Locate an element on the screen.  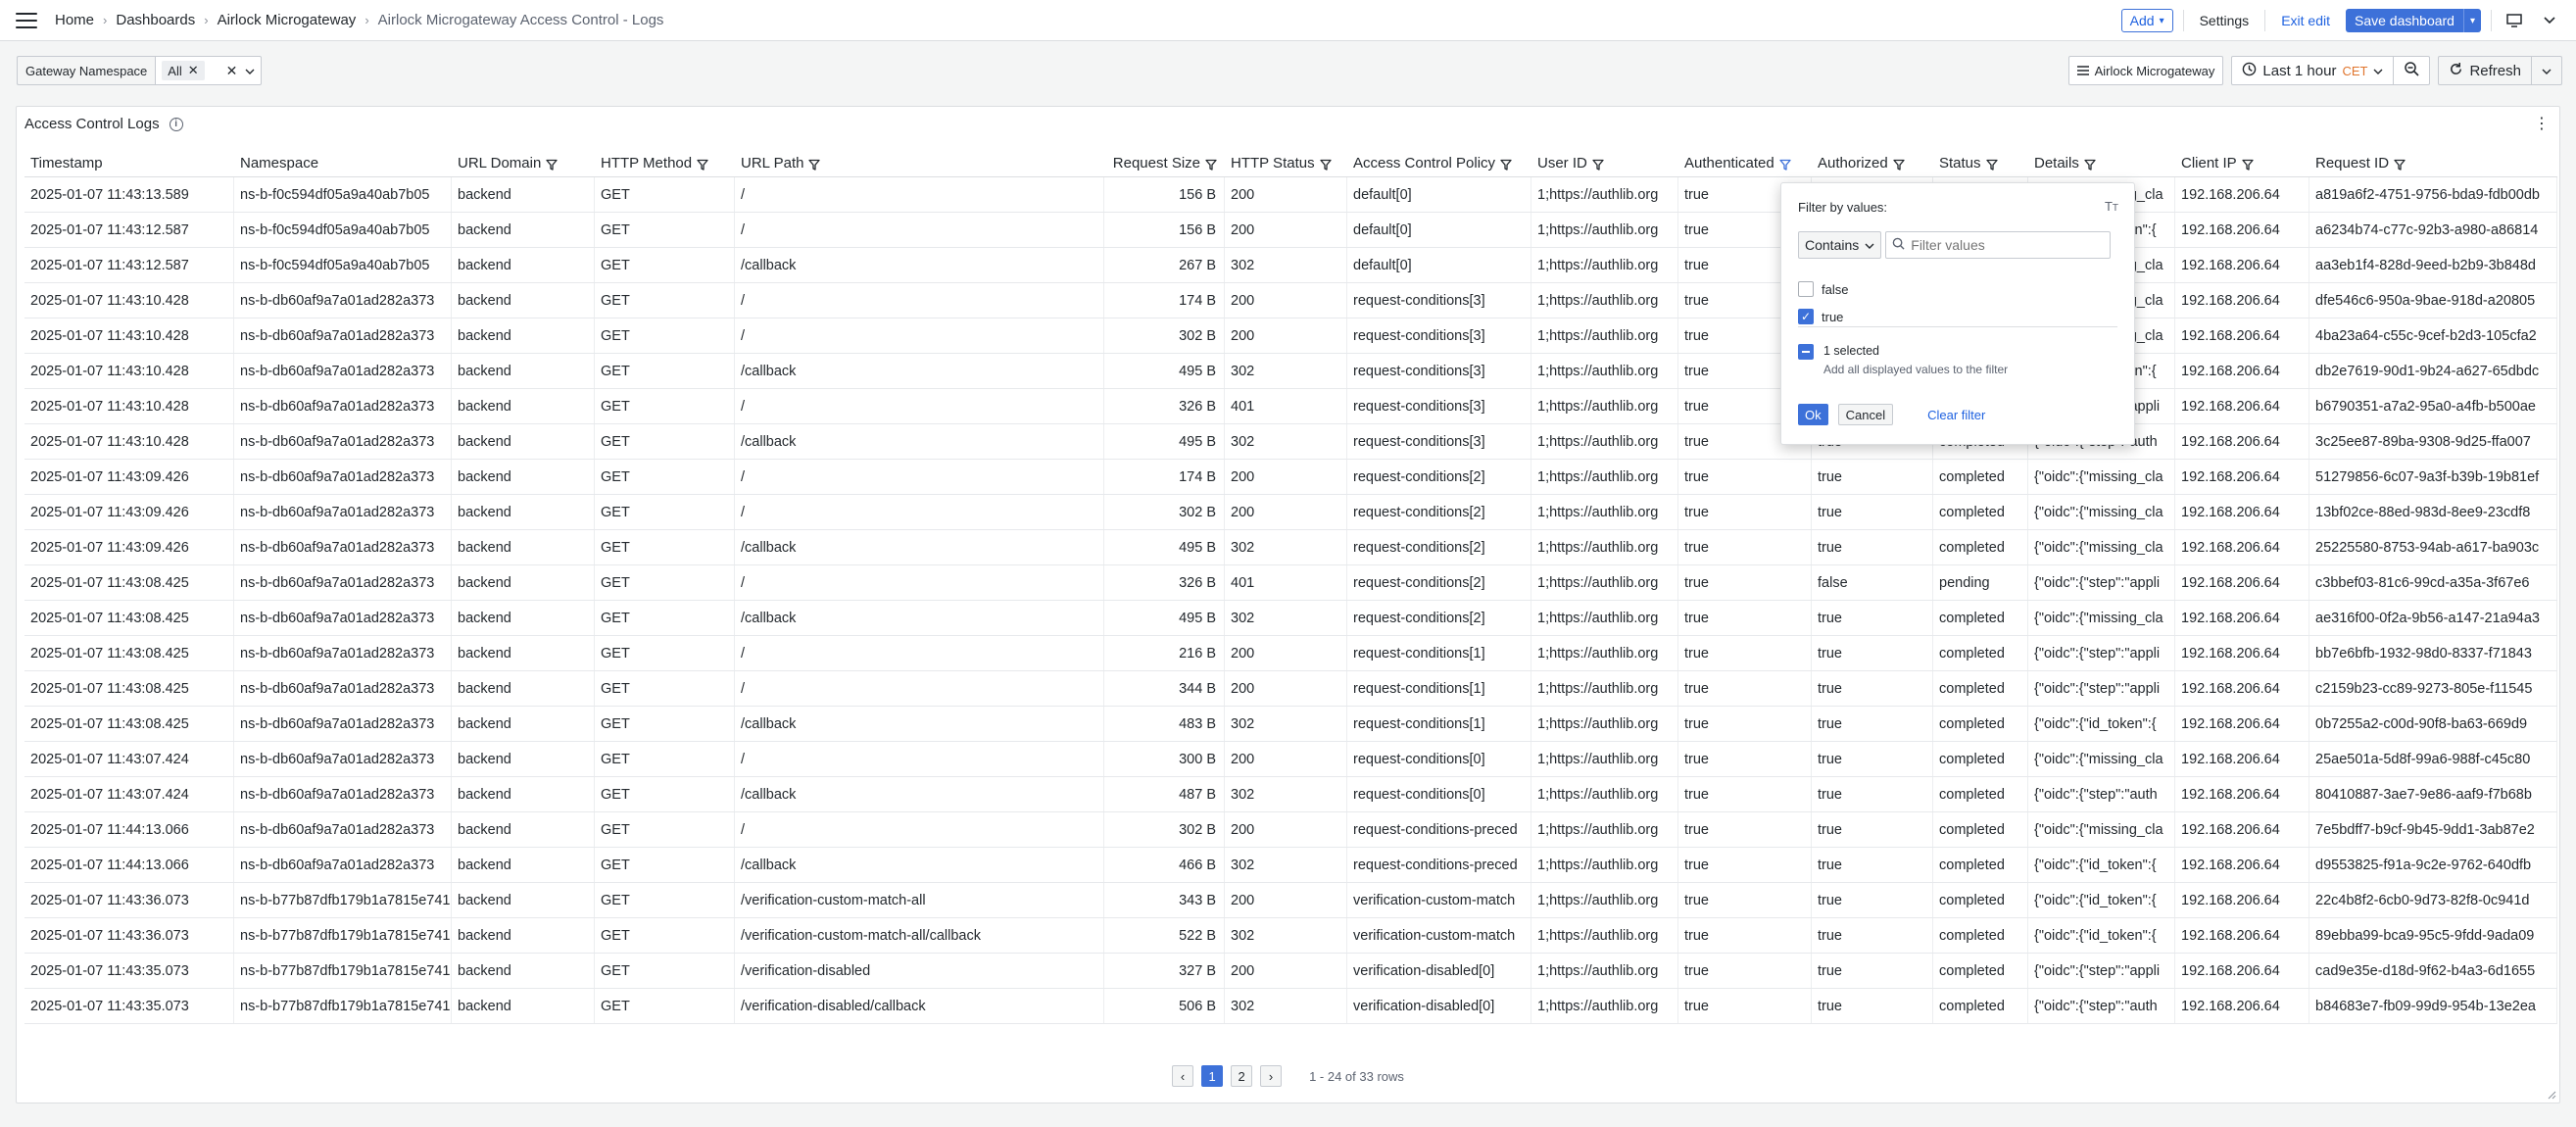
time-range-picker: Last 1 hour CET is located at coordinates (2312, 70).